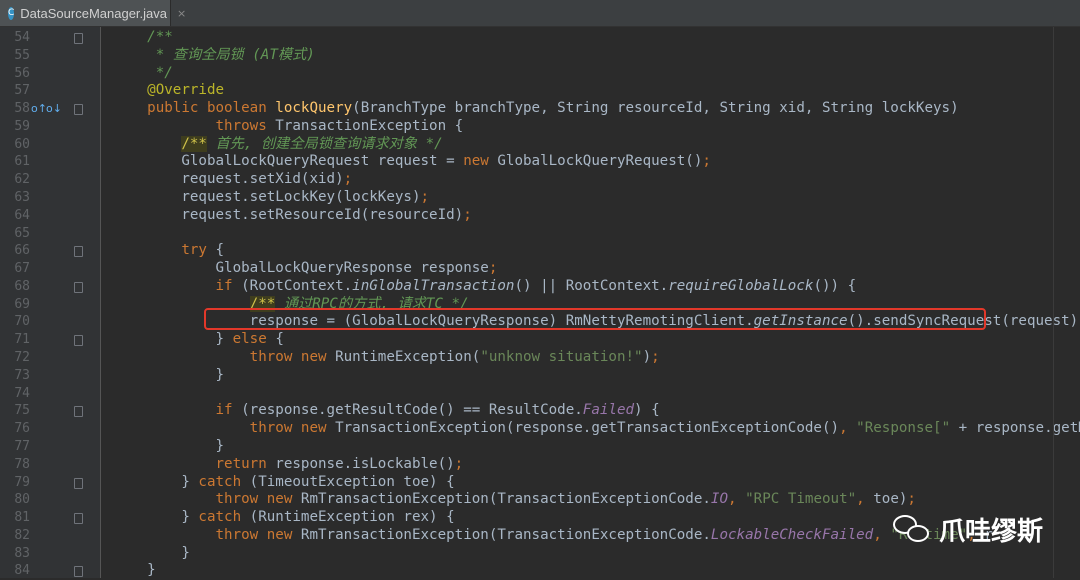 The width and height of the screenshot is (1080, 580). I want to click on code-token: return, so click(194, 463).